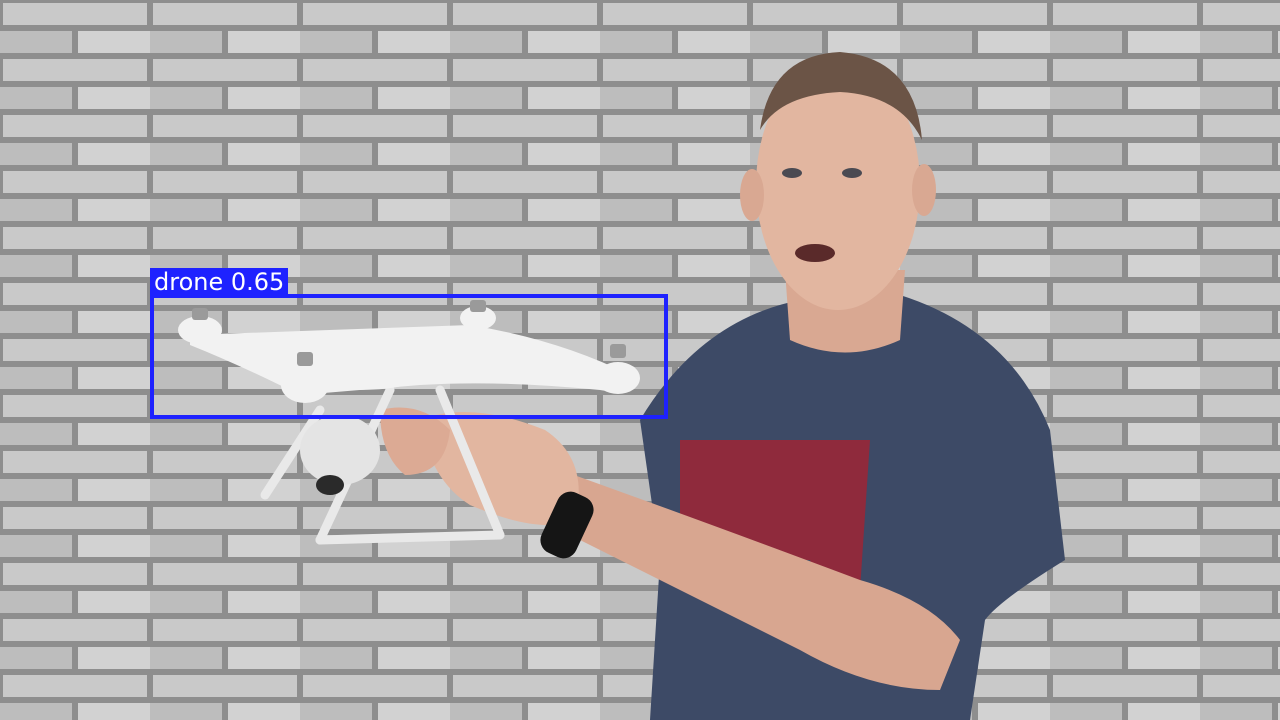 The height and width of the screenshot is (720, 1280). I want to click on person-right-ear, so click(924, 190).